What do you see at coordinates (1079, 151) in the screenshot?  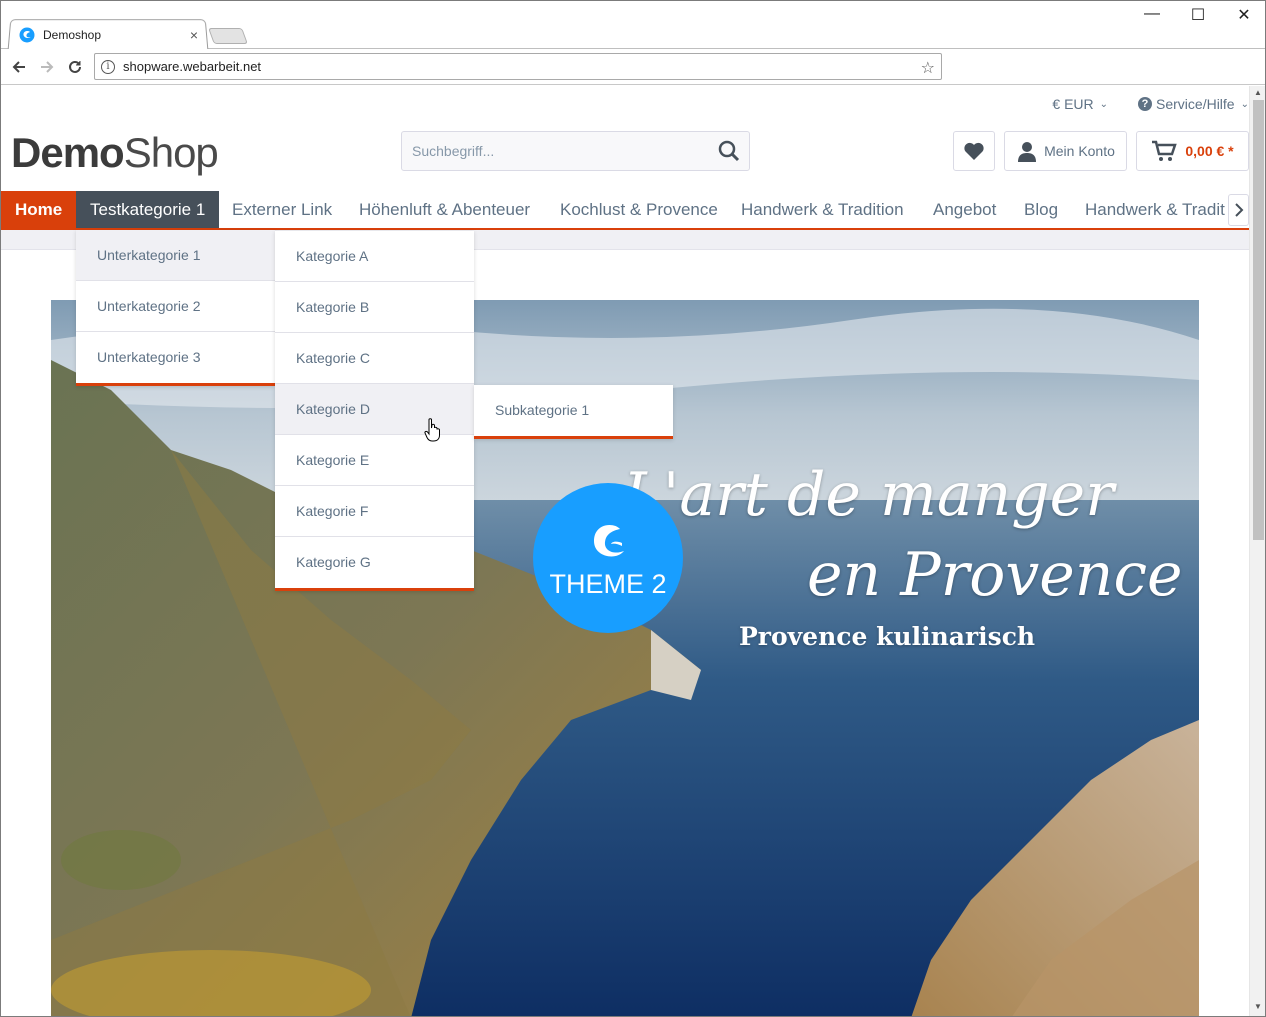 I see `account-label: Mein Konto` at bounding box center [1079, 151].